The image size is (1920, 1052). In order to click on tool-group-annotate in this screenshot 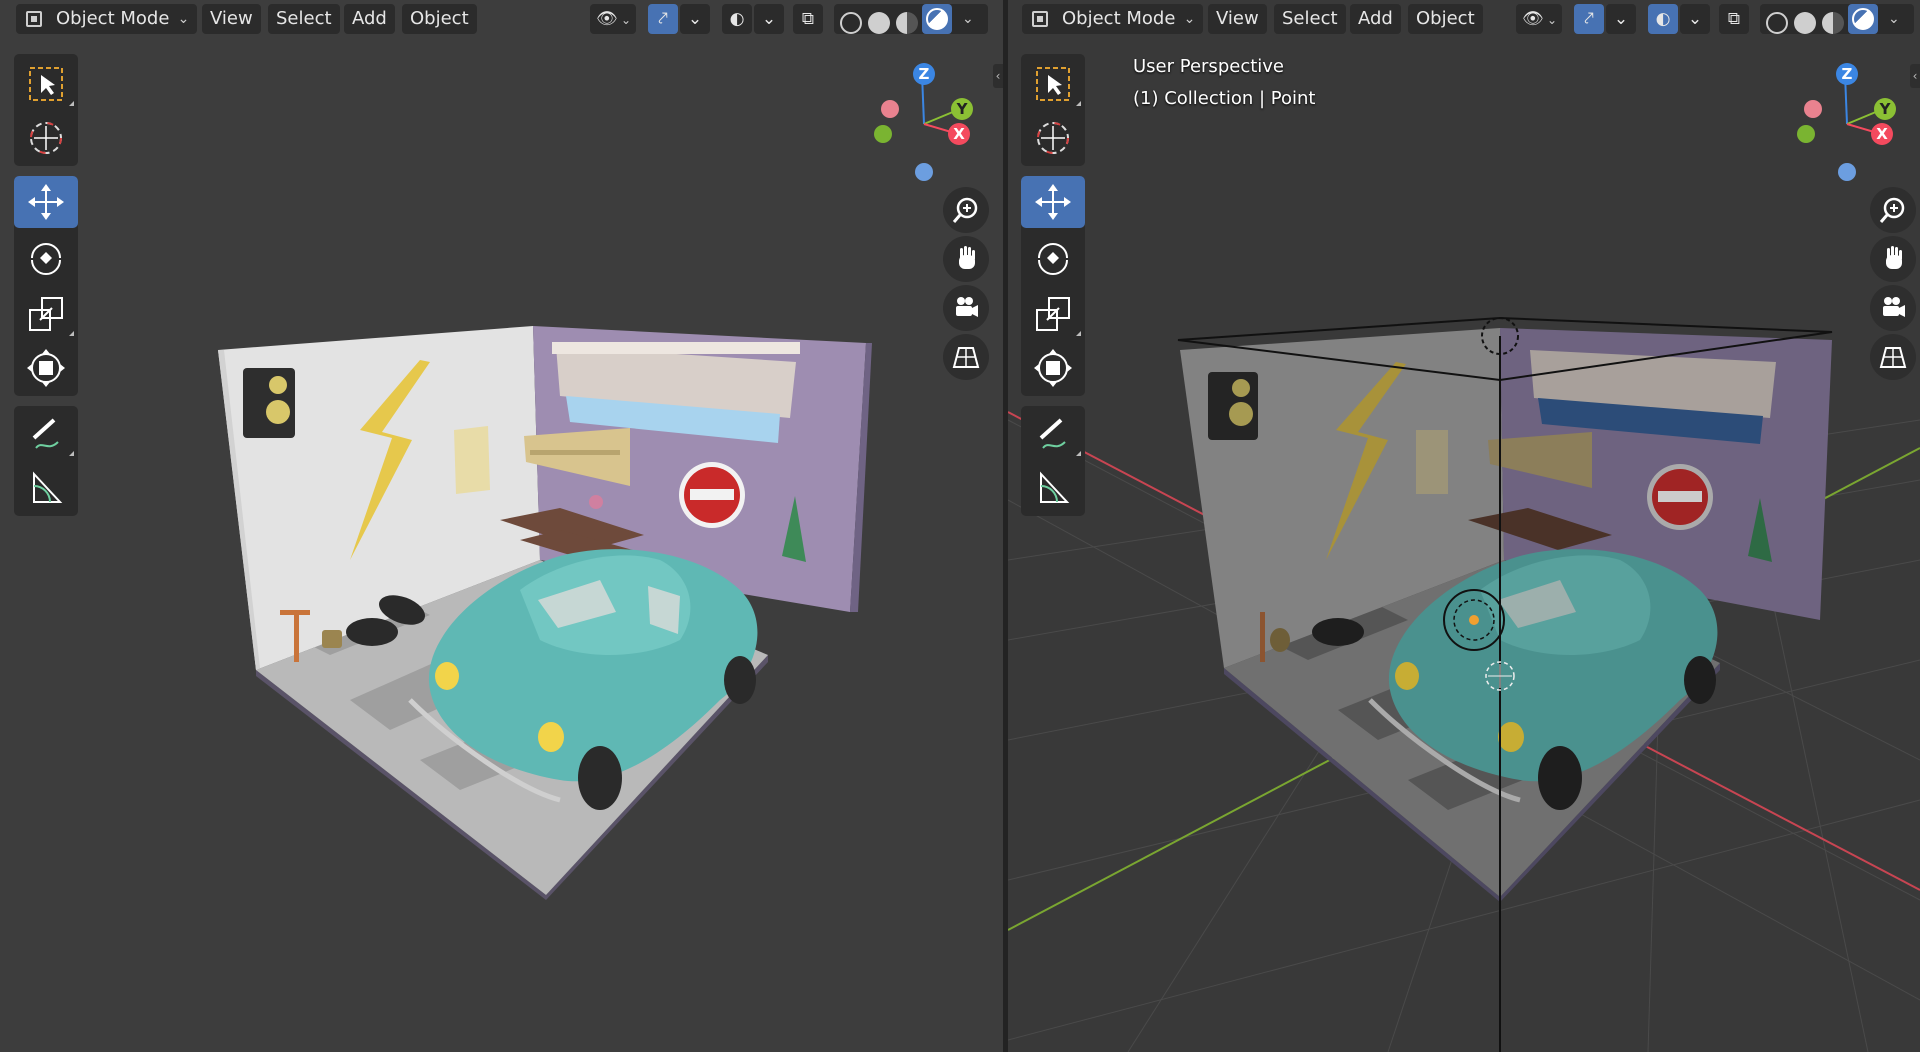, I will do `click(1053, 461)`.